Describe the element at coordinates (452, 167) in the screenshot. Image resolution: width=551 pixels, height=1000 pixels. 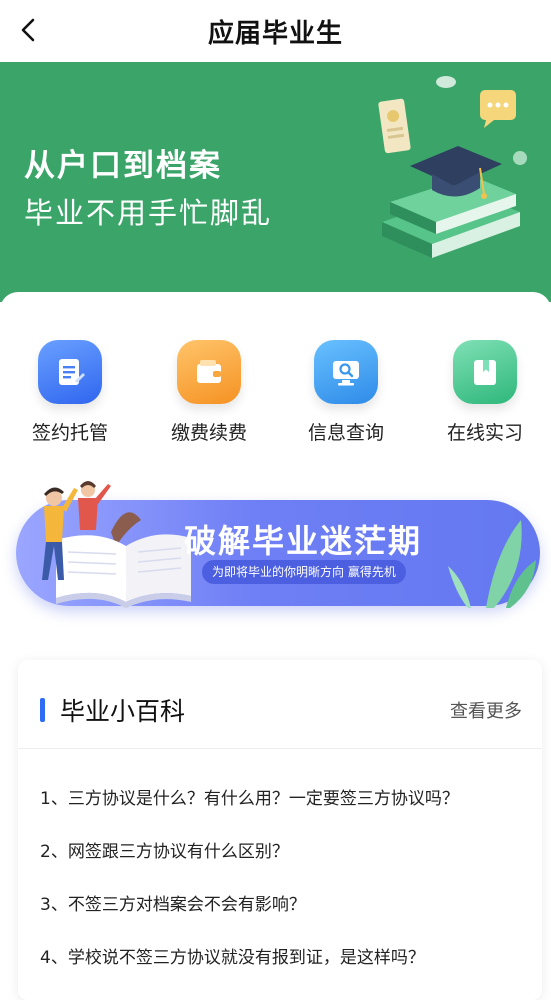
I see `graduation-cap-books-illustration` at that location.